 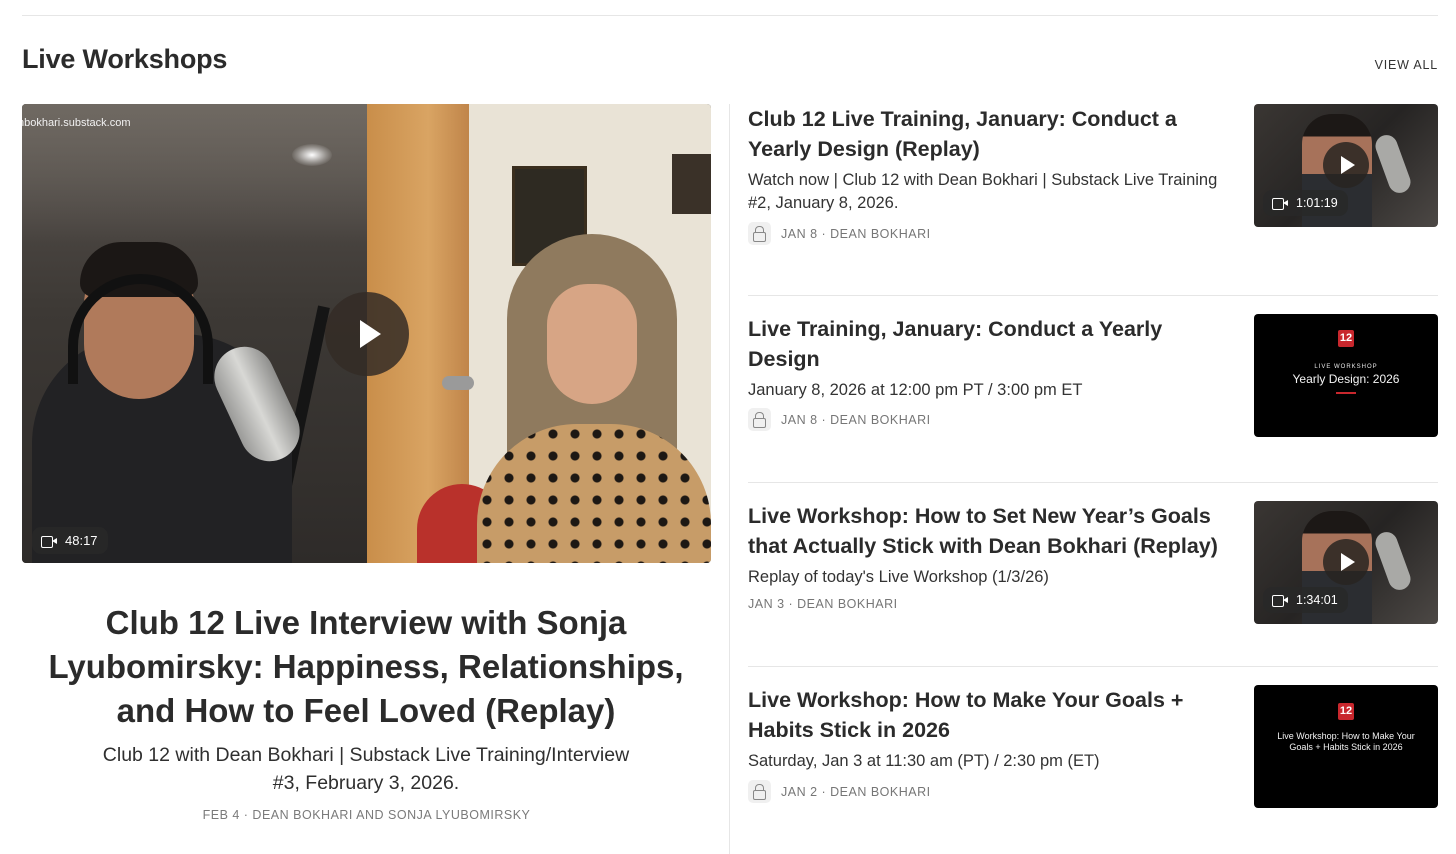 I want to click on post-thumbnail: 12 LIVE WORKSHOP Yearly Design: 2026, so click(x=1346, y=375).